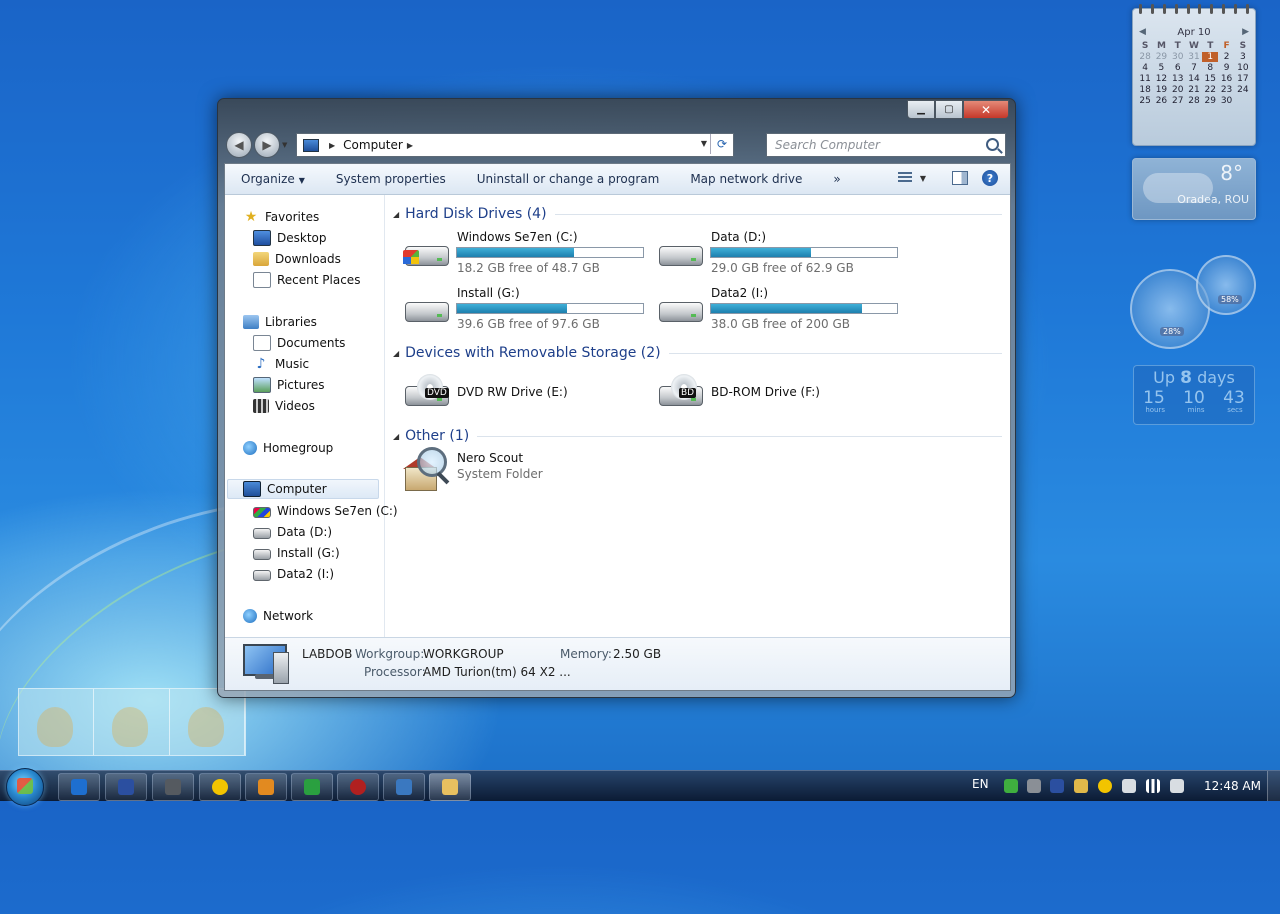  I want to click on tray-floppy-icon, so click(1057, 786).